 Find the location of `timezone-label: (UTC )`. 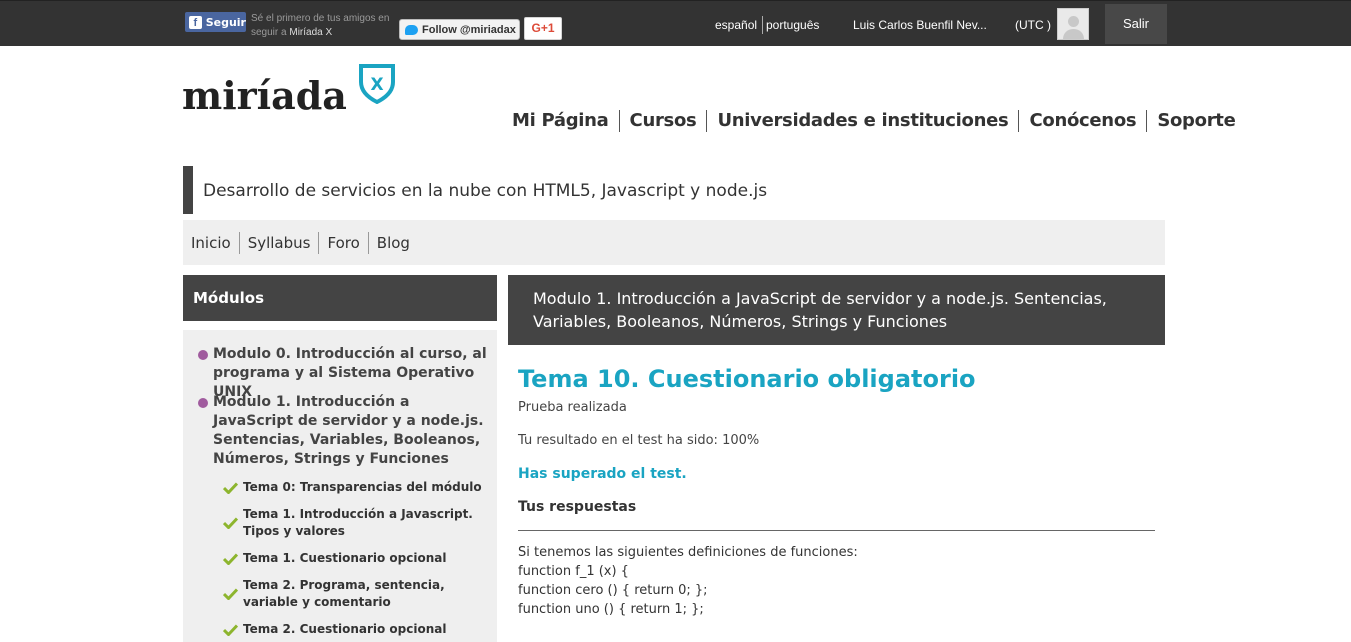

timezone-label: (UTC ) is located at coordinates (1033, 25).